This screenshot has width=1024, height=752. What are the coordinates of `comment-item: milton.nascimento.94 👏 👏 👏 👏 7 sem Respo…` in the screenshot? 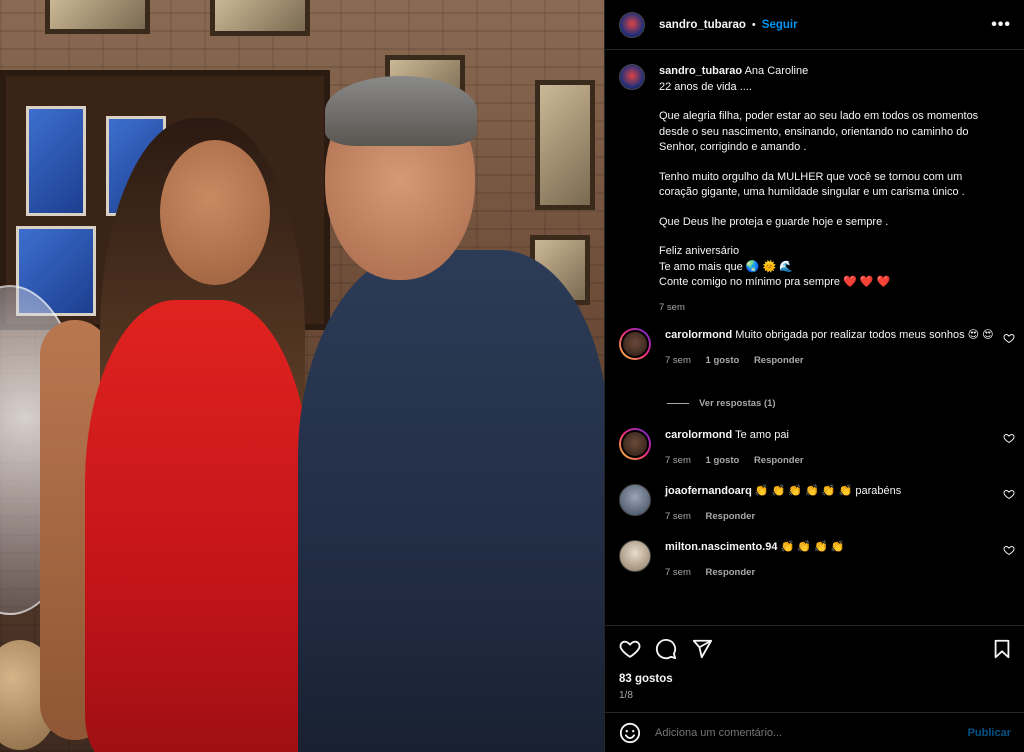 It's located at (817, 560).